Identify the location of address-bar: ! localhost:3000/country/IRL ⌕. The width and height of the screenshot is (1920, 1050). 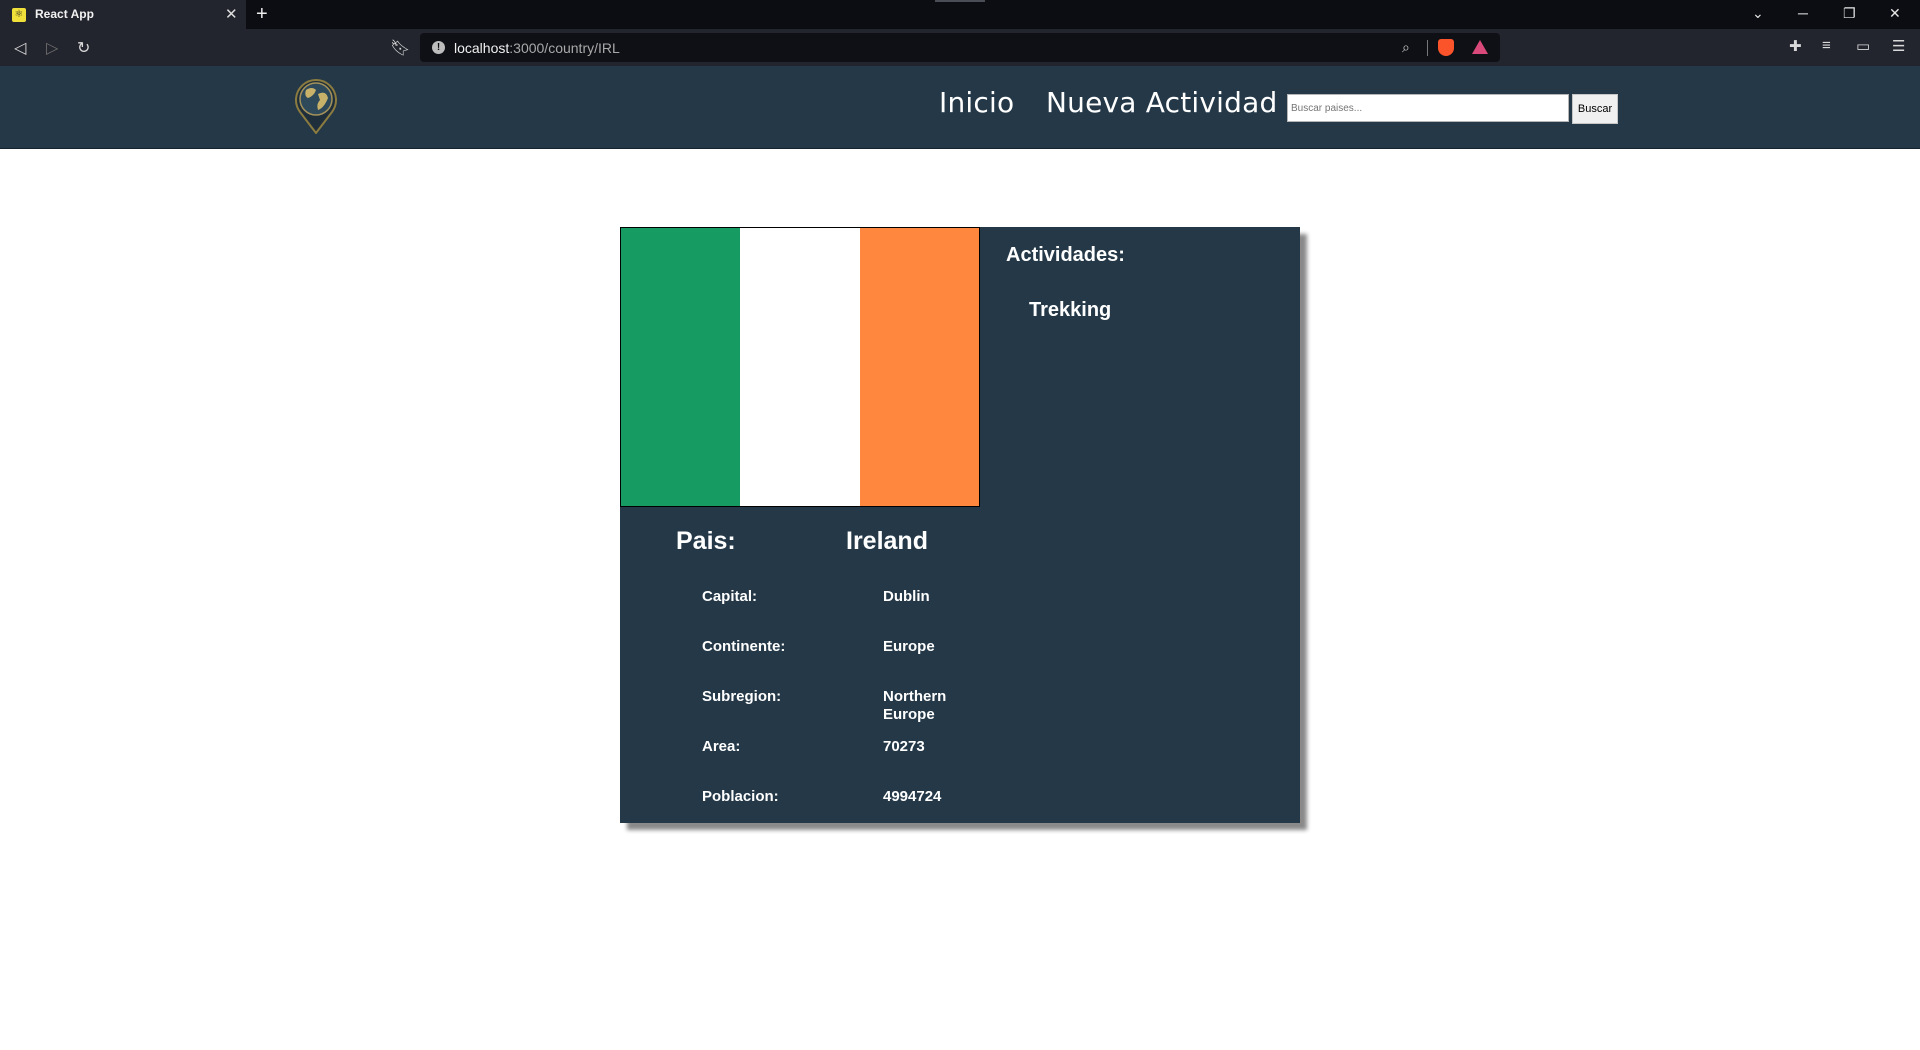
(960, 47).